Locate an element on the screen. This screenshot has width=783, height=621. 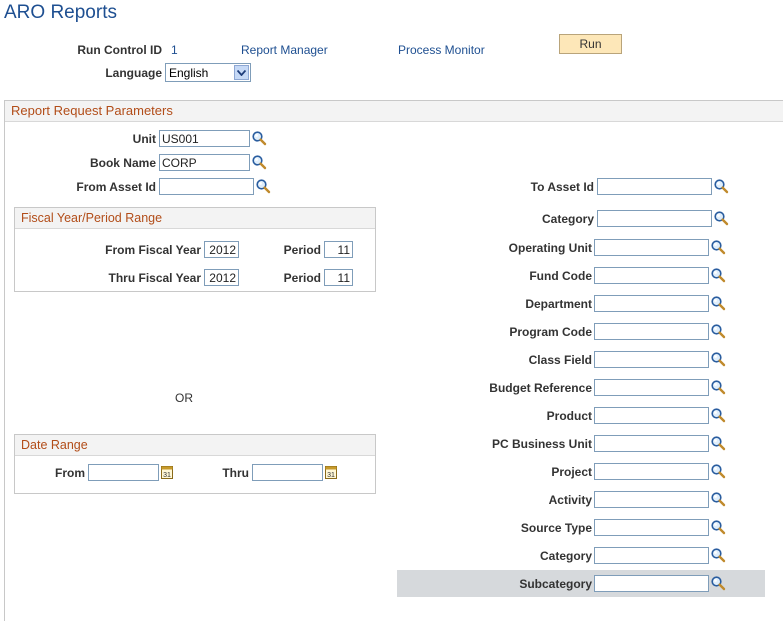
operating-unit-label: Operating Unit is located at coordinates (550, 248).